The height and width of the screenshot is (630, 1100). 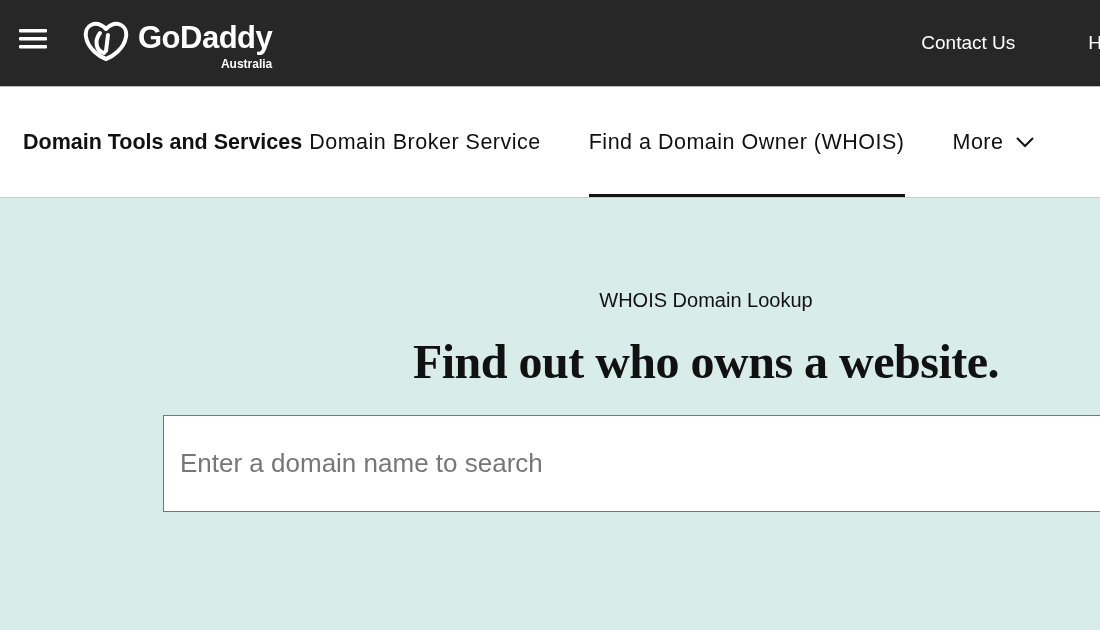 I want to click on header-link: H, so click(x=1094, y=43).